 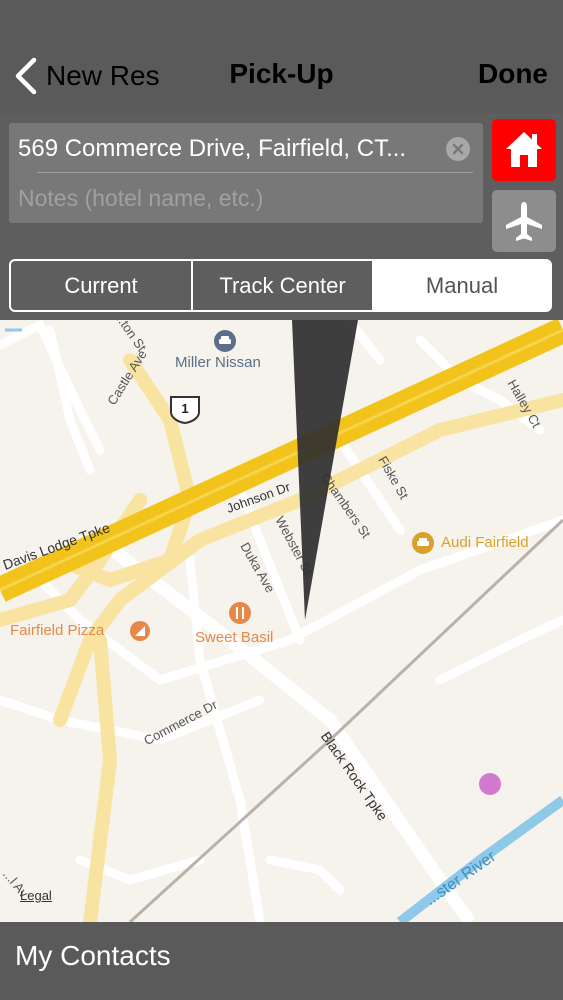 I want to click on location-mode-segmented-control: Current Track Center Manual, so click(x=280, y=285).